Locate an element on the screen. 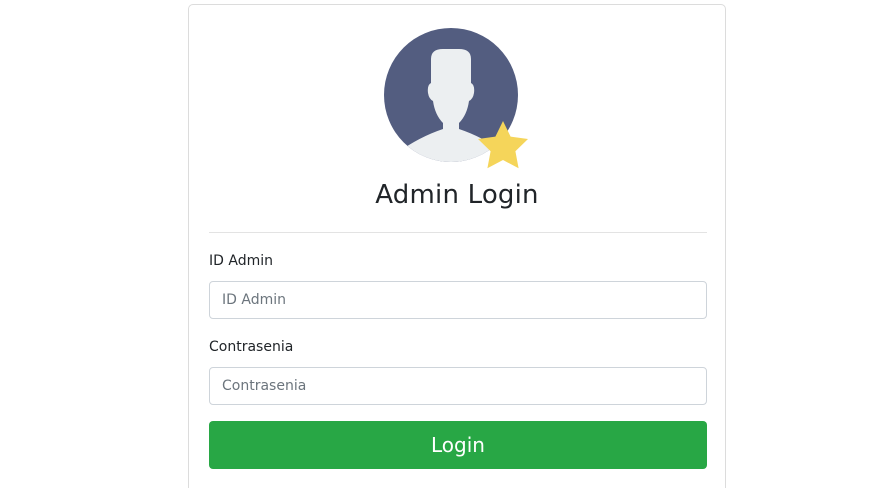 The height and width of the screenshot is (488, 876). id-admin-label: ID Admin is located at coordinates (241, 261).